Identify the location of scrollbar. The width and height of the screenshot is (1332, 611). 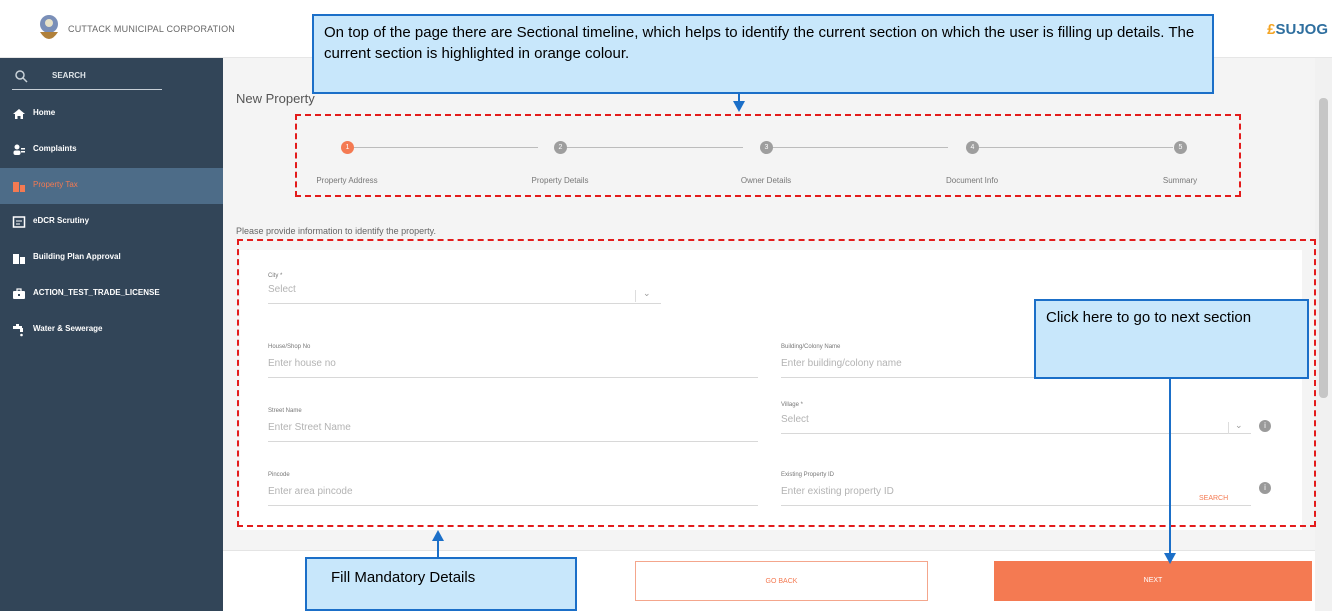
(1323, 334).